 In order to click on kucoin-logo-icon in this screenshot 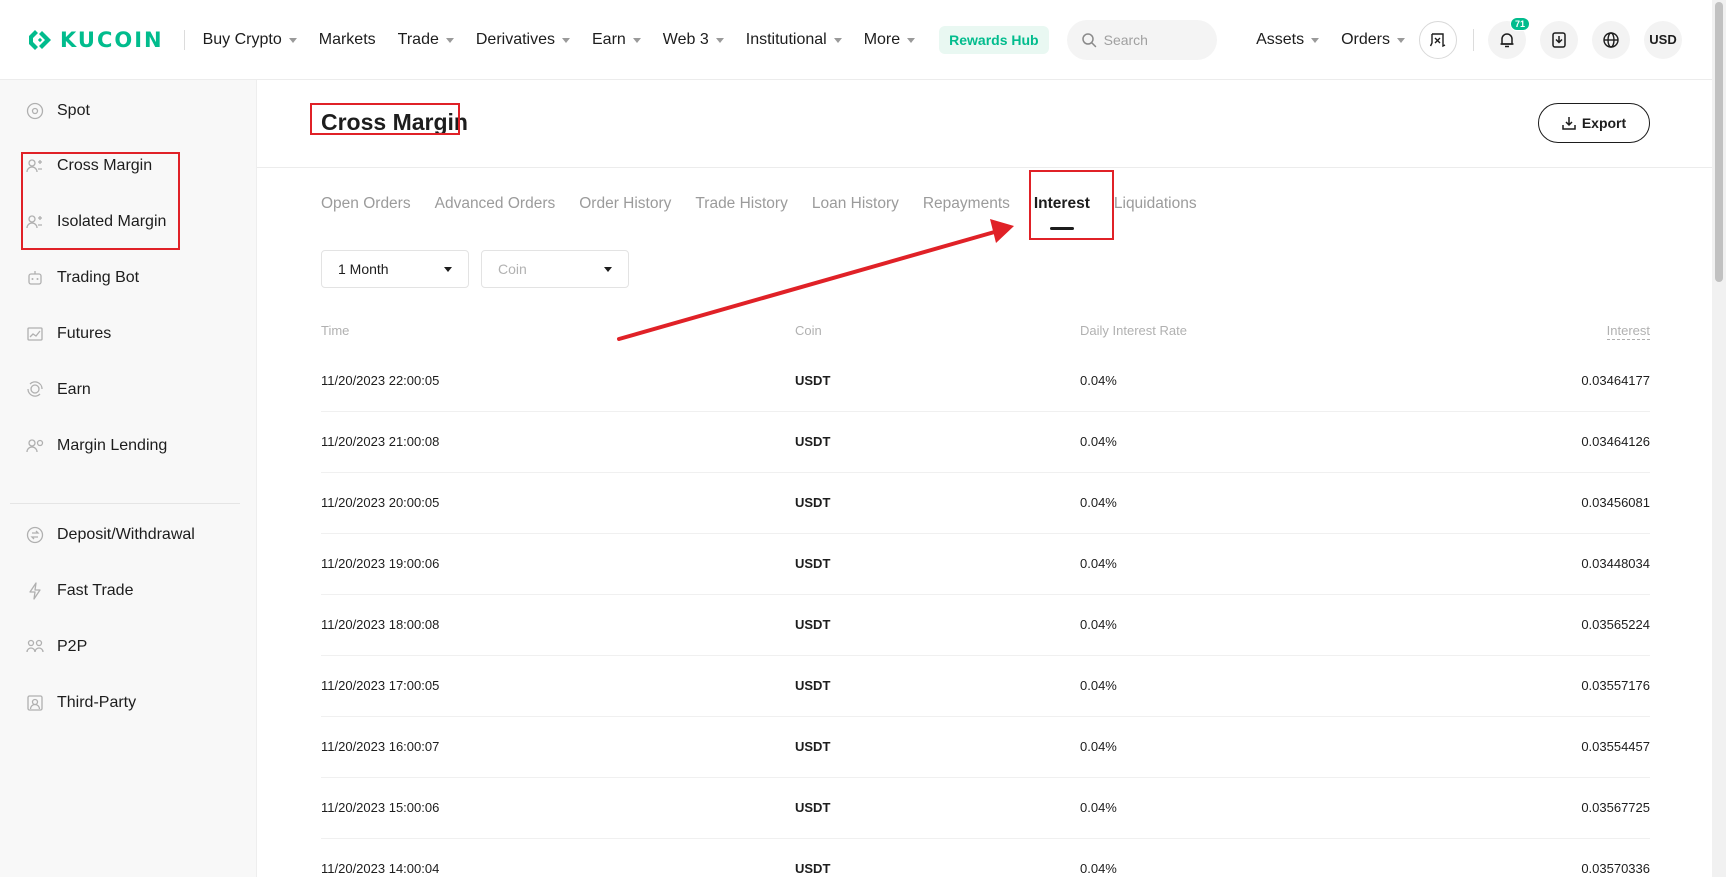, I will do `click(40, 39)`.